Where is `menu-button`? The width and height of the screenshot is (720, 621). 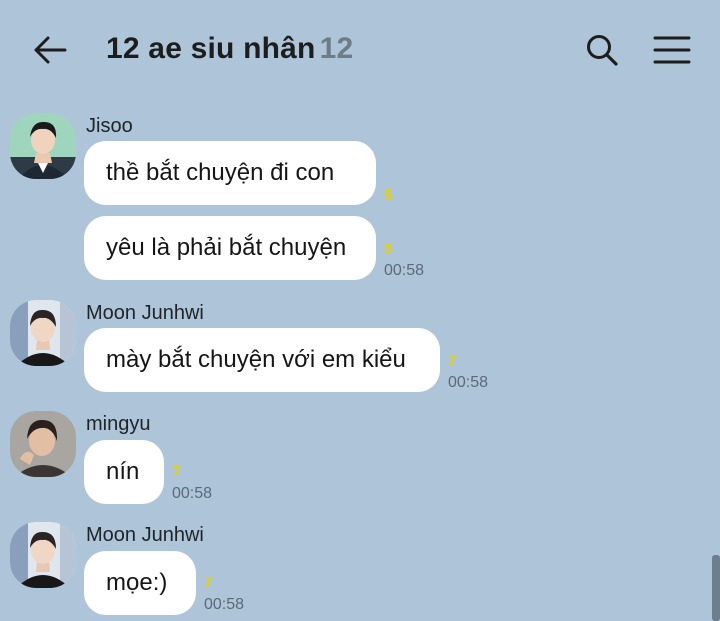 menu-button is located at coordinates (672, 50).